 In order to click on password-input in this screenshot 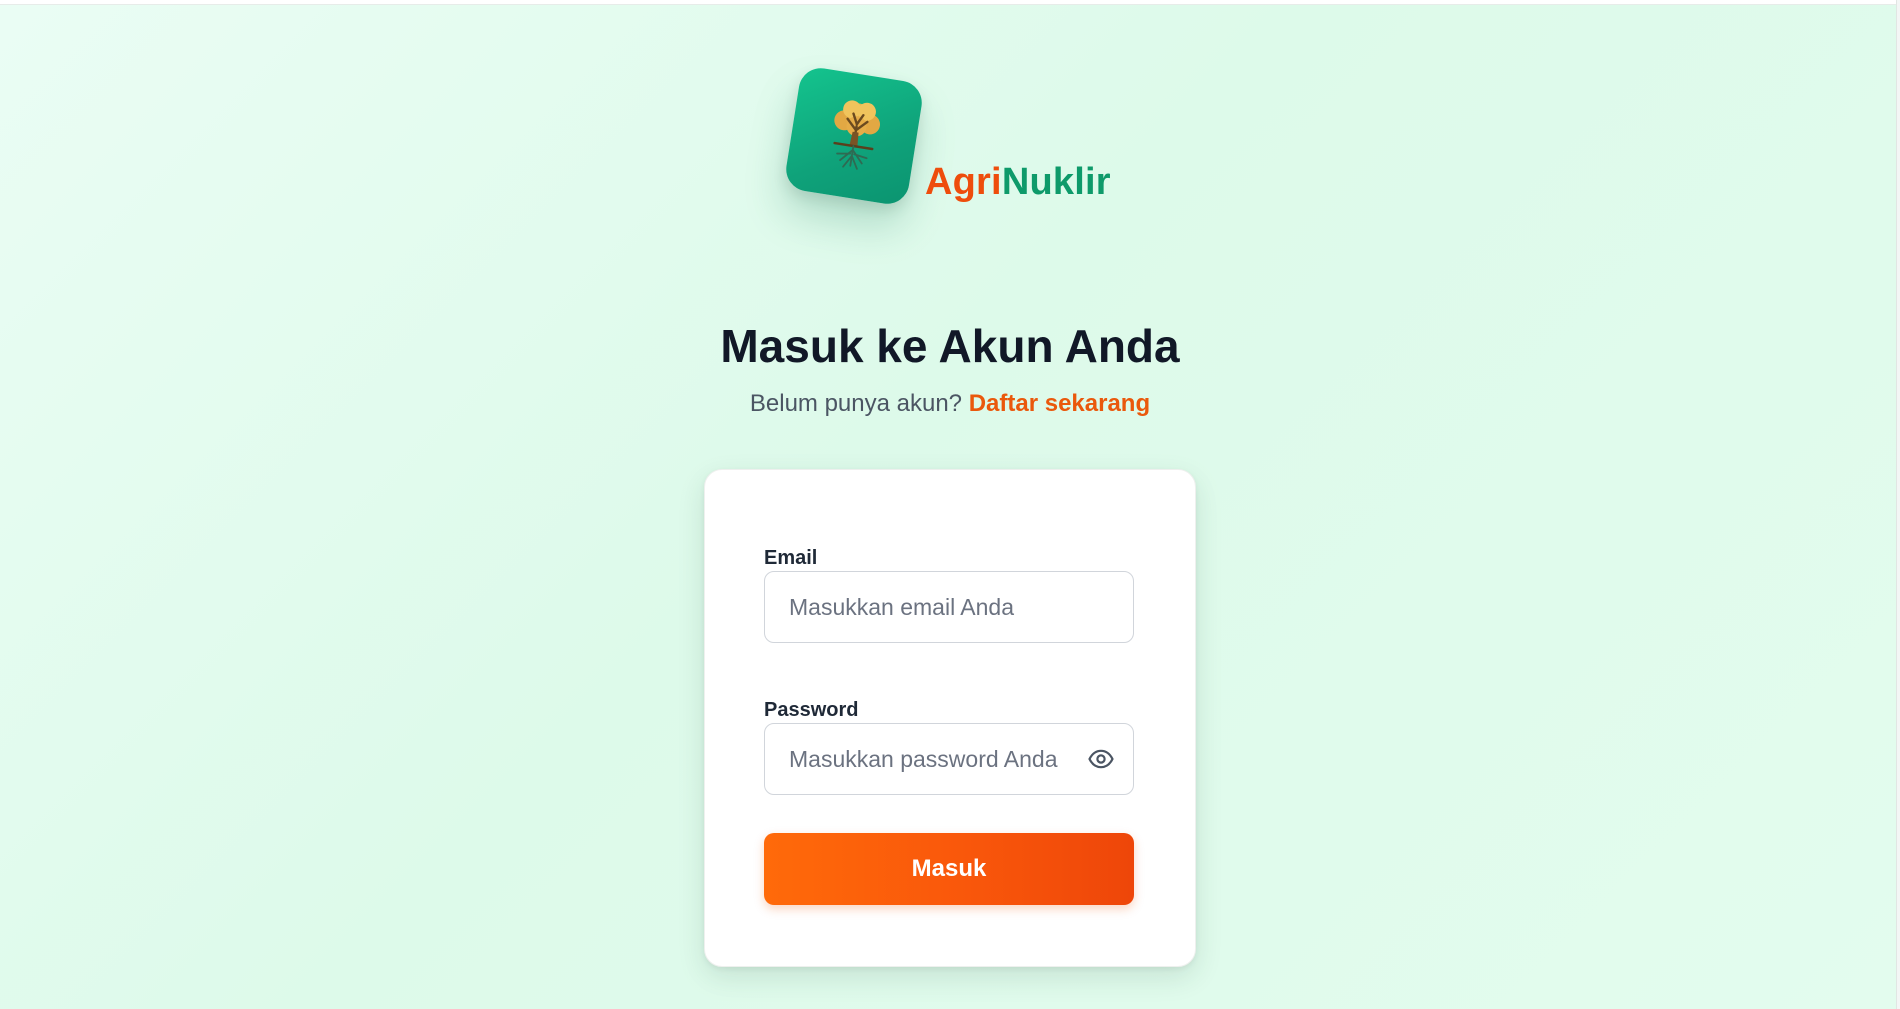, I will do `click(949, 759)`.